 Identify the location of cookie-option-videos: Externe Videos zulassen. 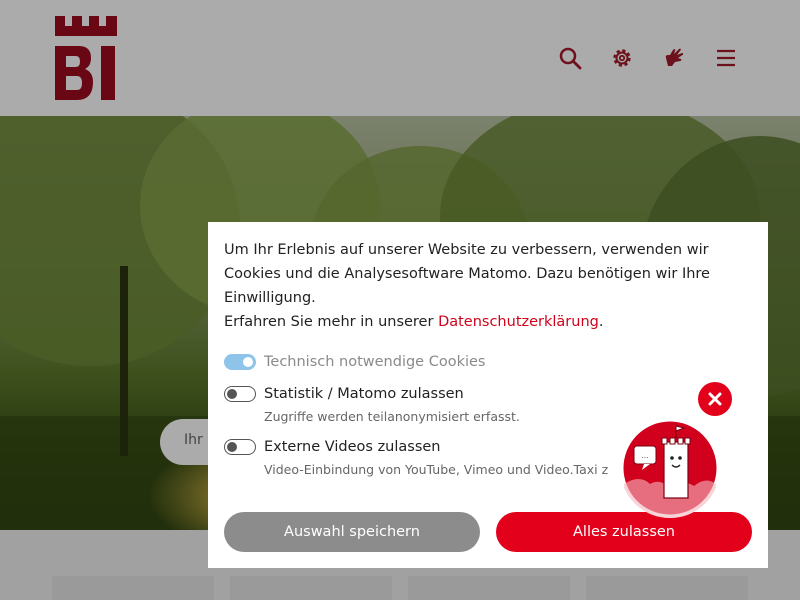
(332, 447).